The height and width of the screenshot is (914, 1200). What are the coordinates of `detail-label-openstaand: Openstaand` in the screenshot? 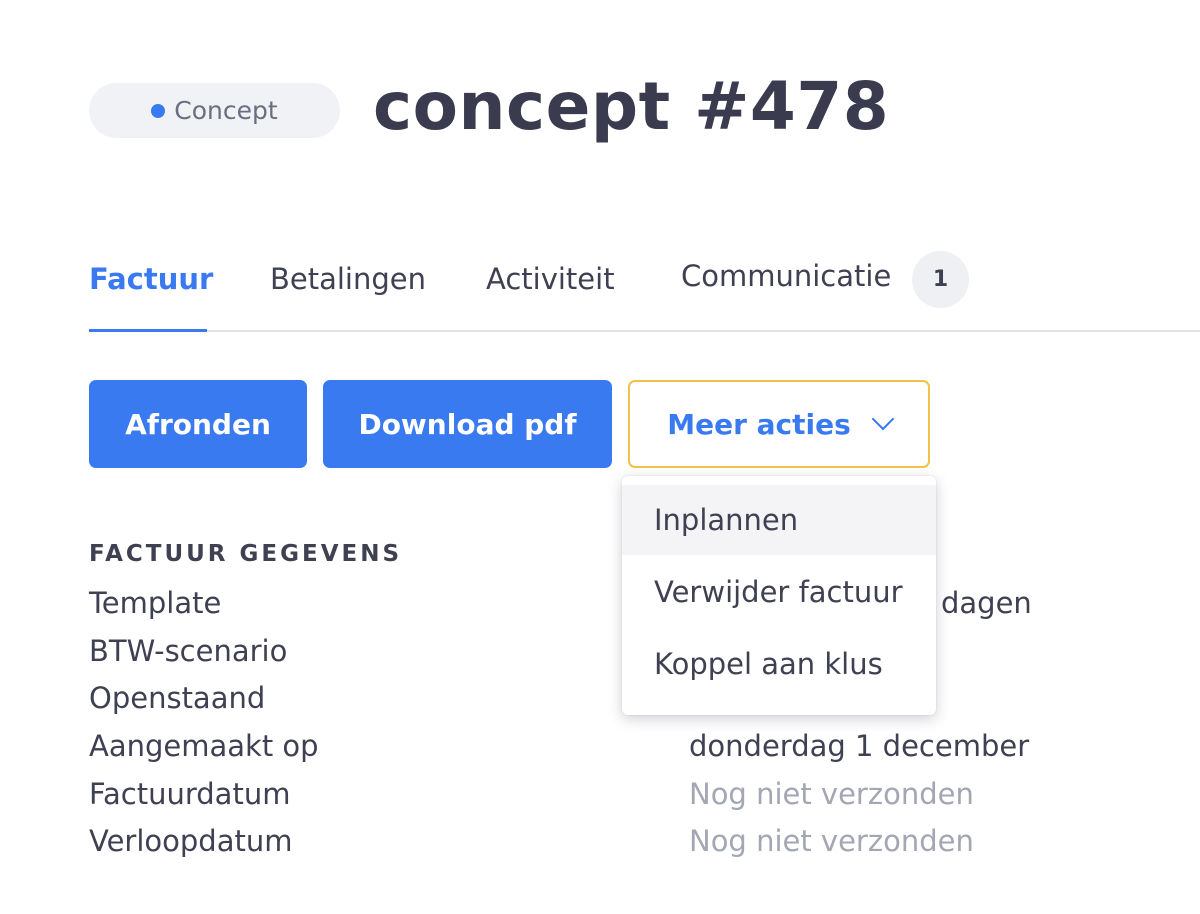 It's located at (177, 698).